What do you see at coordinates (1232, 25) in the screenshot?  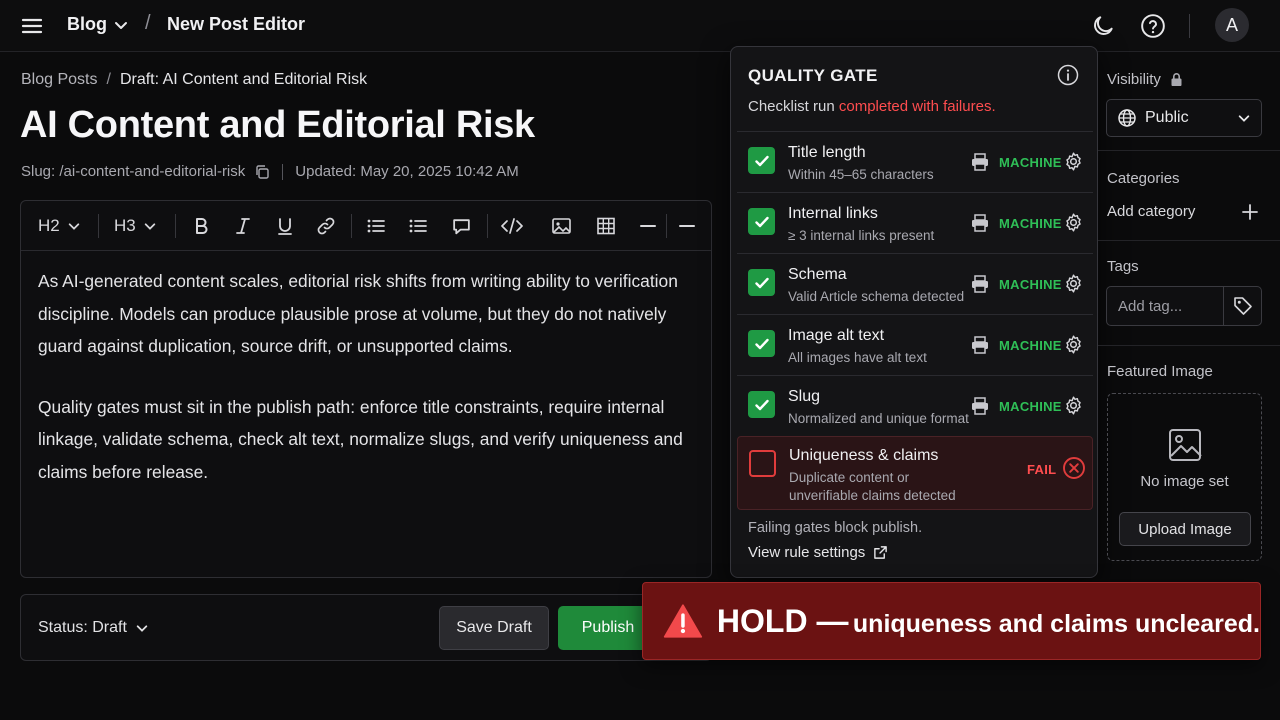 I see `avatar: A` at bounding box center [1232, 25].